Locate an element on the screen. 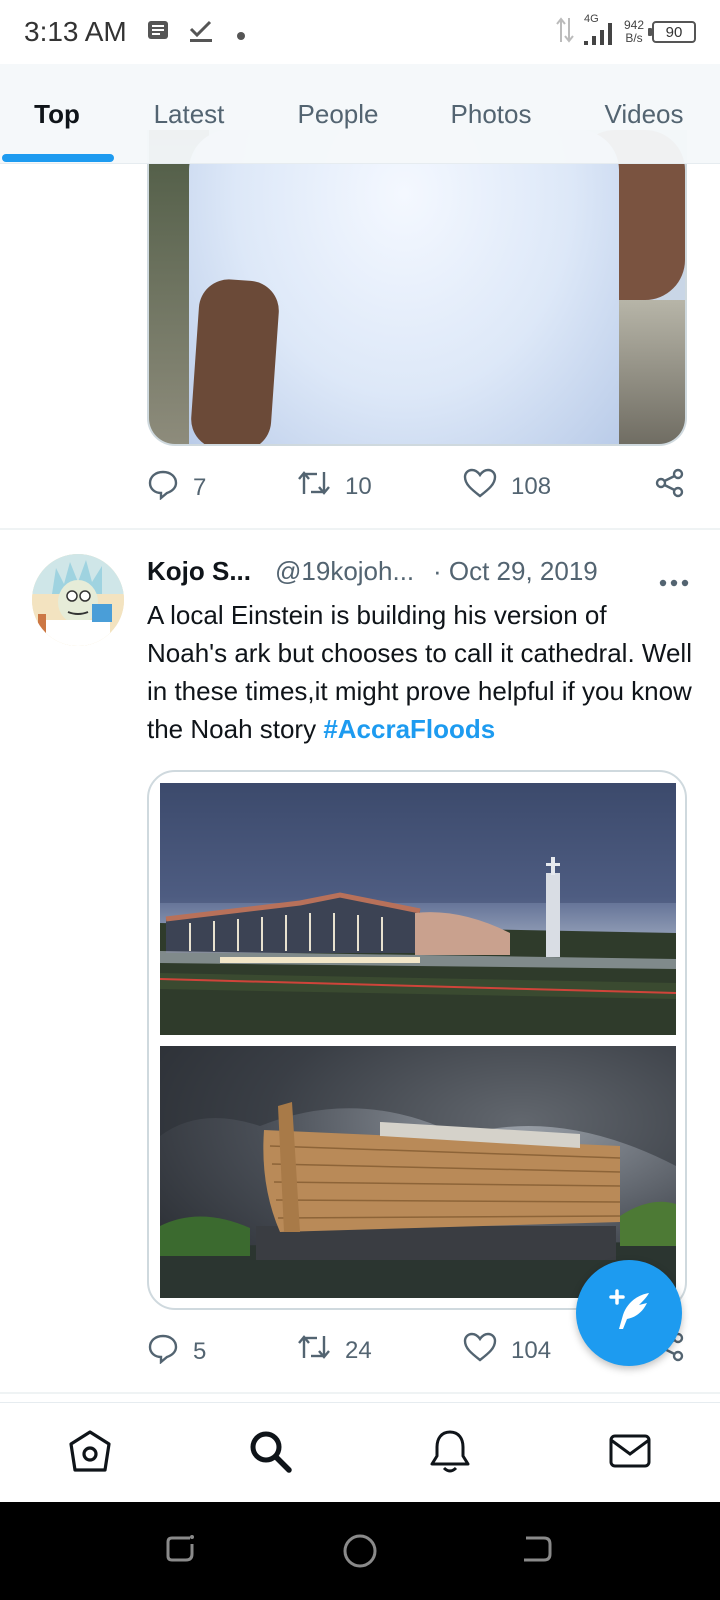  retweet-count: 10 is located at coordinates (358, 486).